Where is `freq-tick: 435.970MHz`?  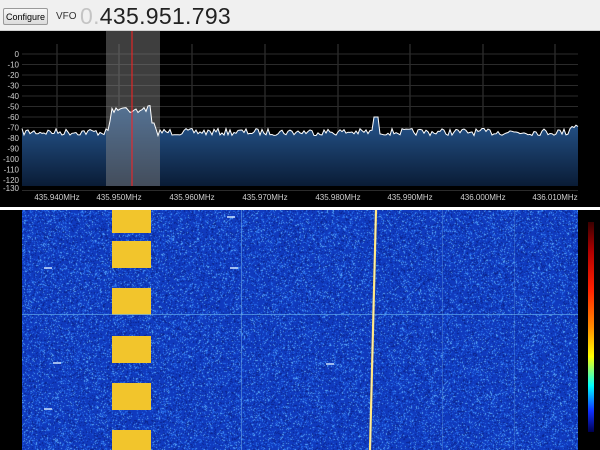
freq-tick: 435.970MHz is located at coordinates (264, 197).